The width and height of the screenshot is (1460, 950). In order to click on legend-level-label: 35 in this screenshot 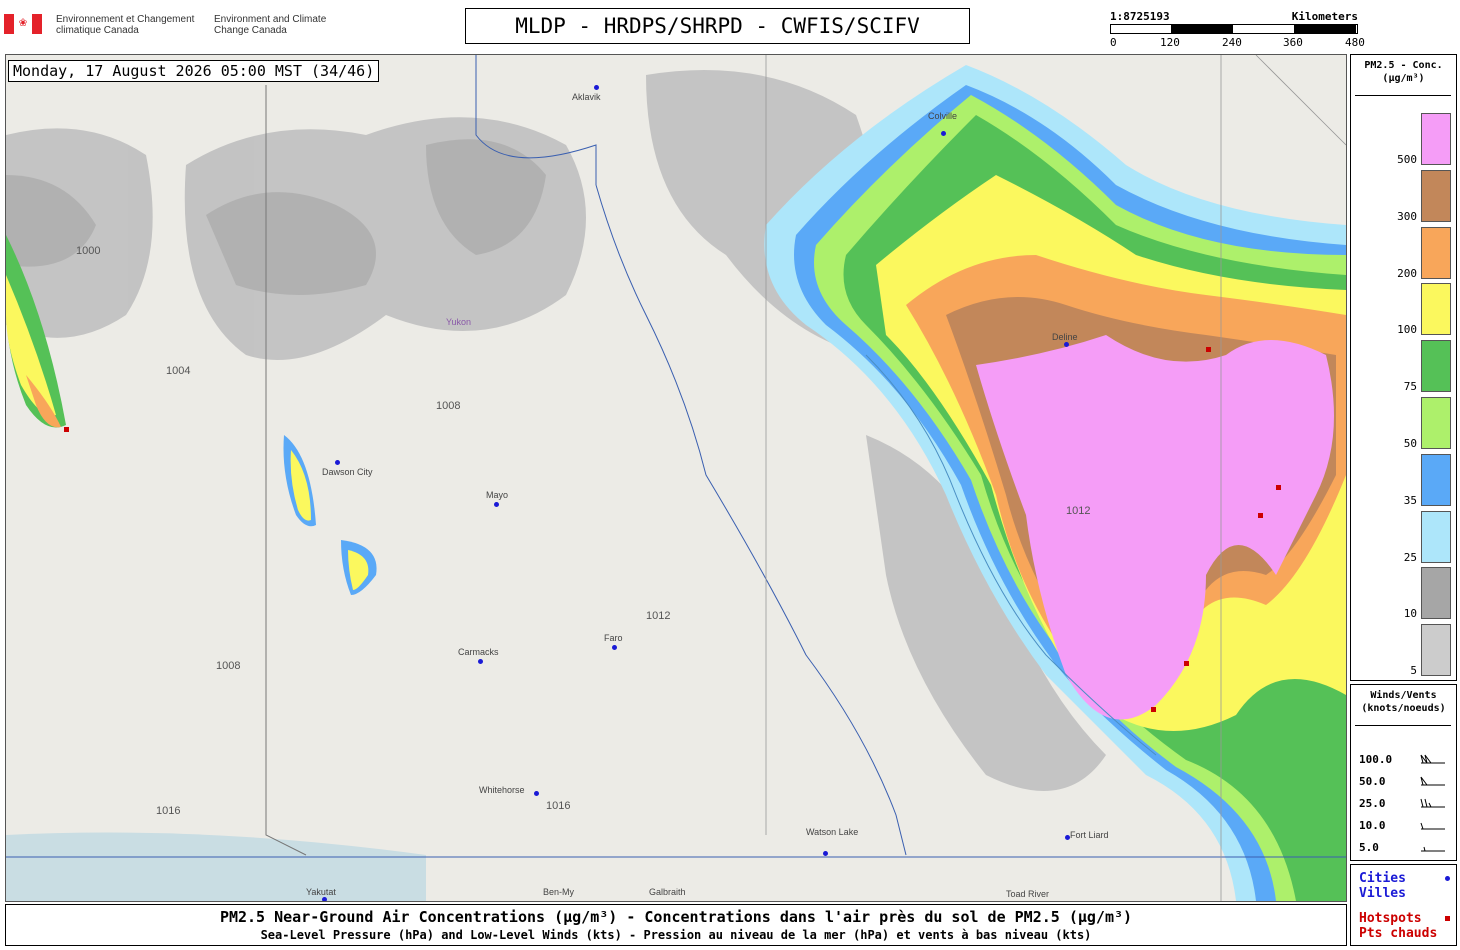, I will do `click(1410, 500)`.